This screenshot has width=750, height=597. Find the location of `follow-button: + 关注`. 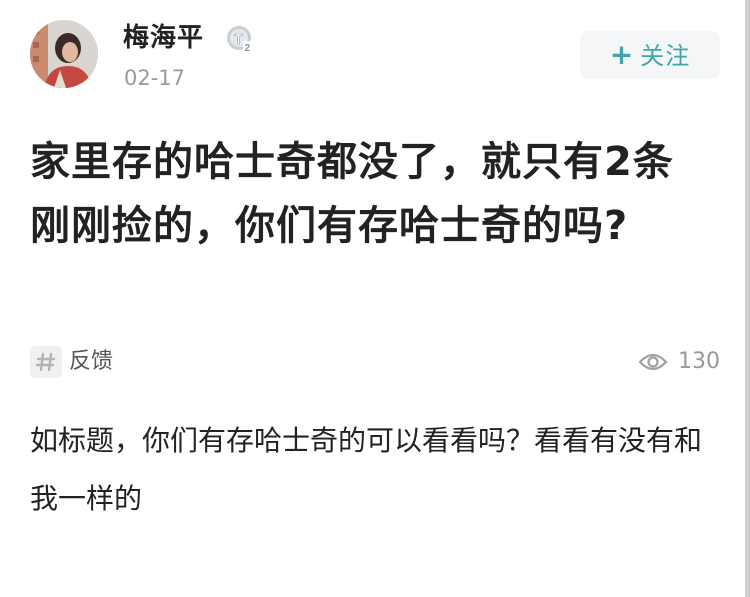

follow-button: + 关注 is located at coordinates (650, 55).